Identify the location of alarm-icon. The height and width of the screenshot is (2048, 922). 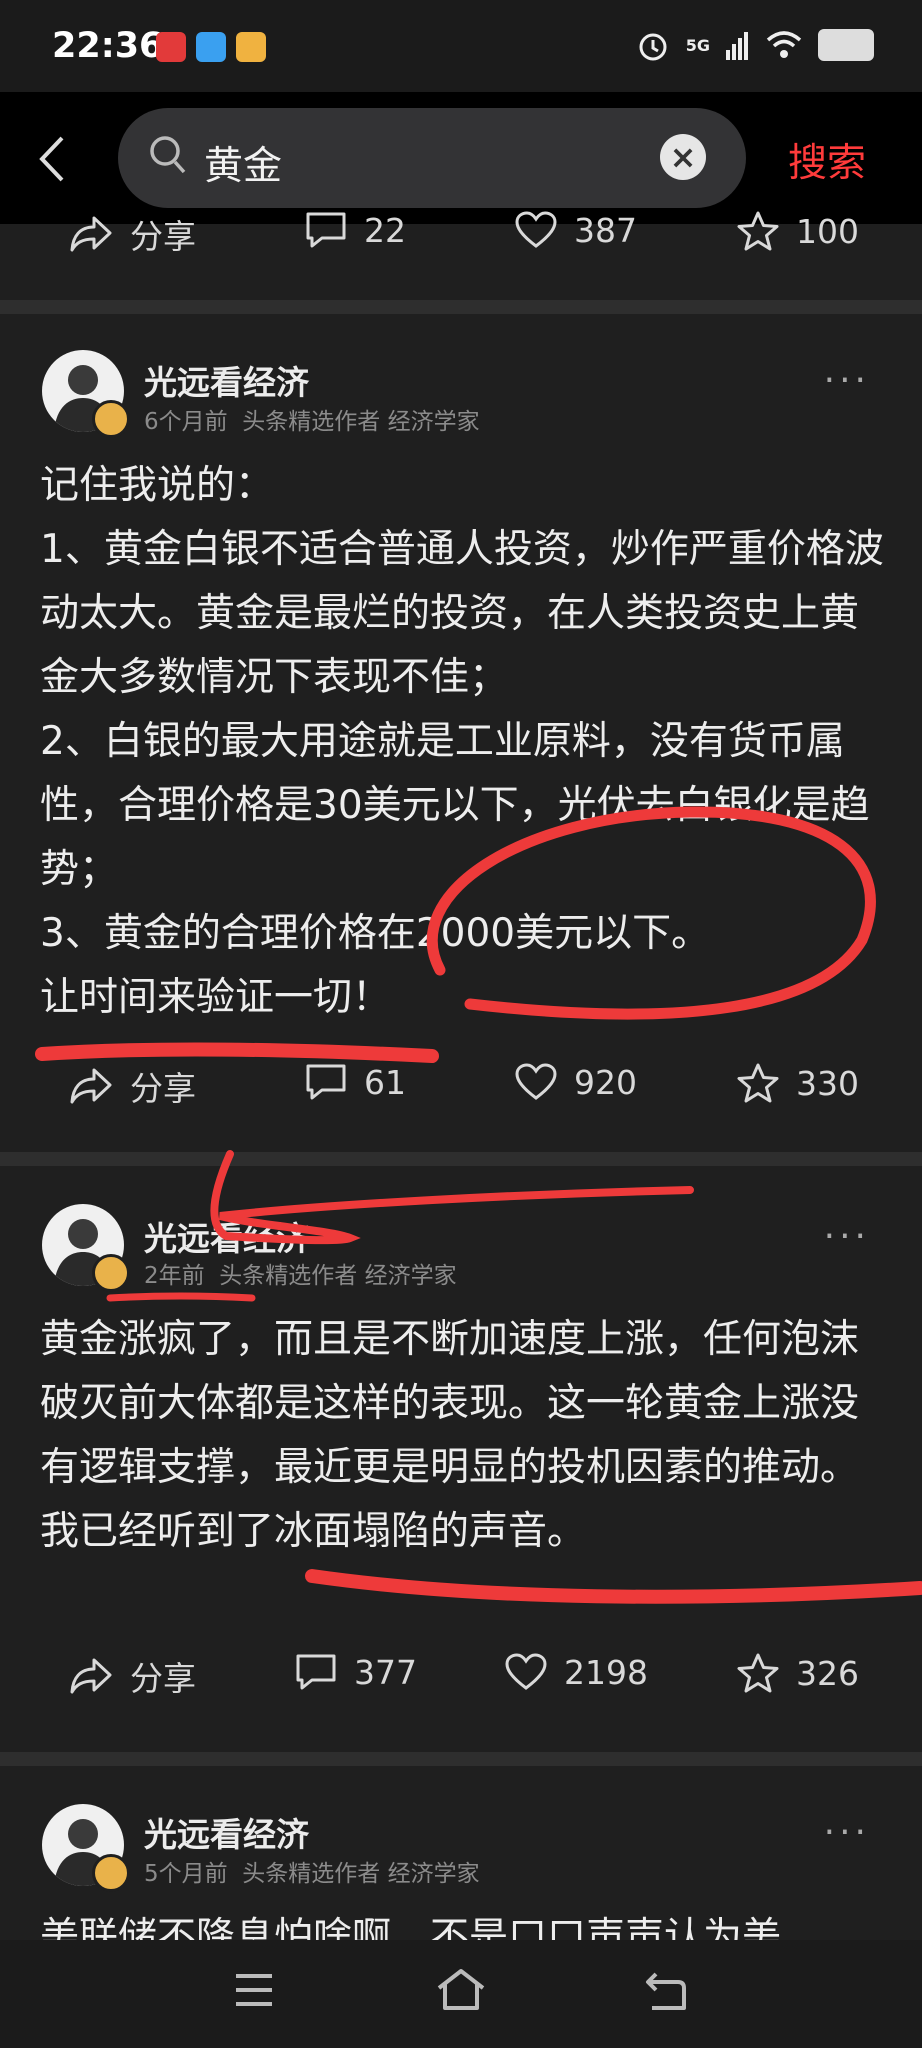
(653, 47).